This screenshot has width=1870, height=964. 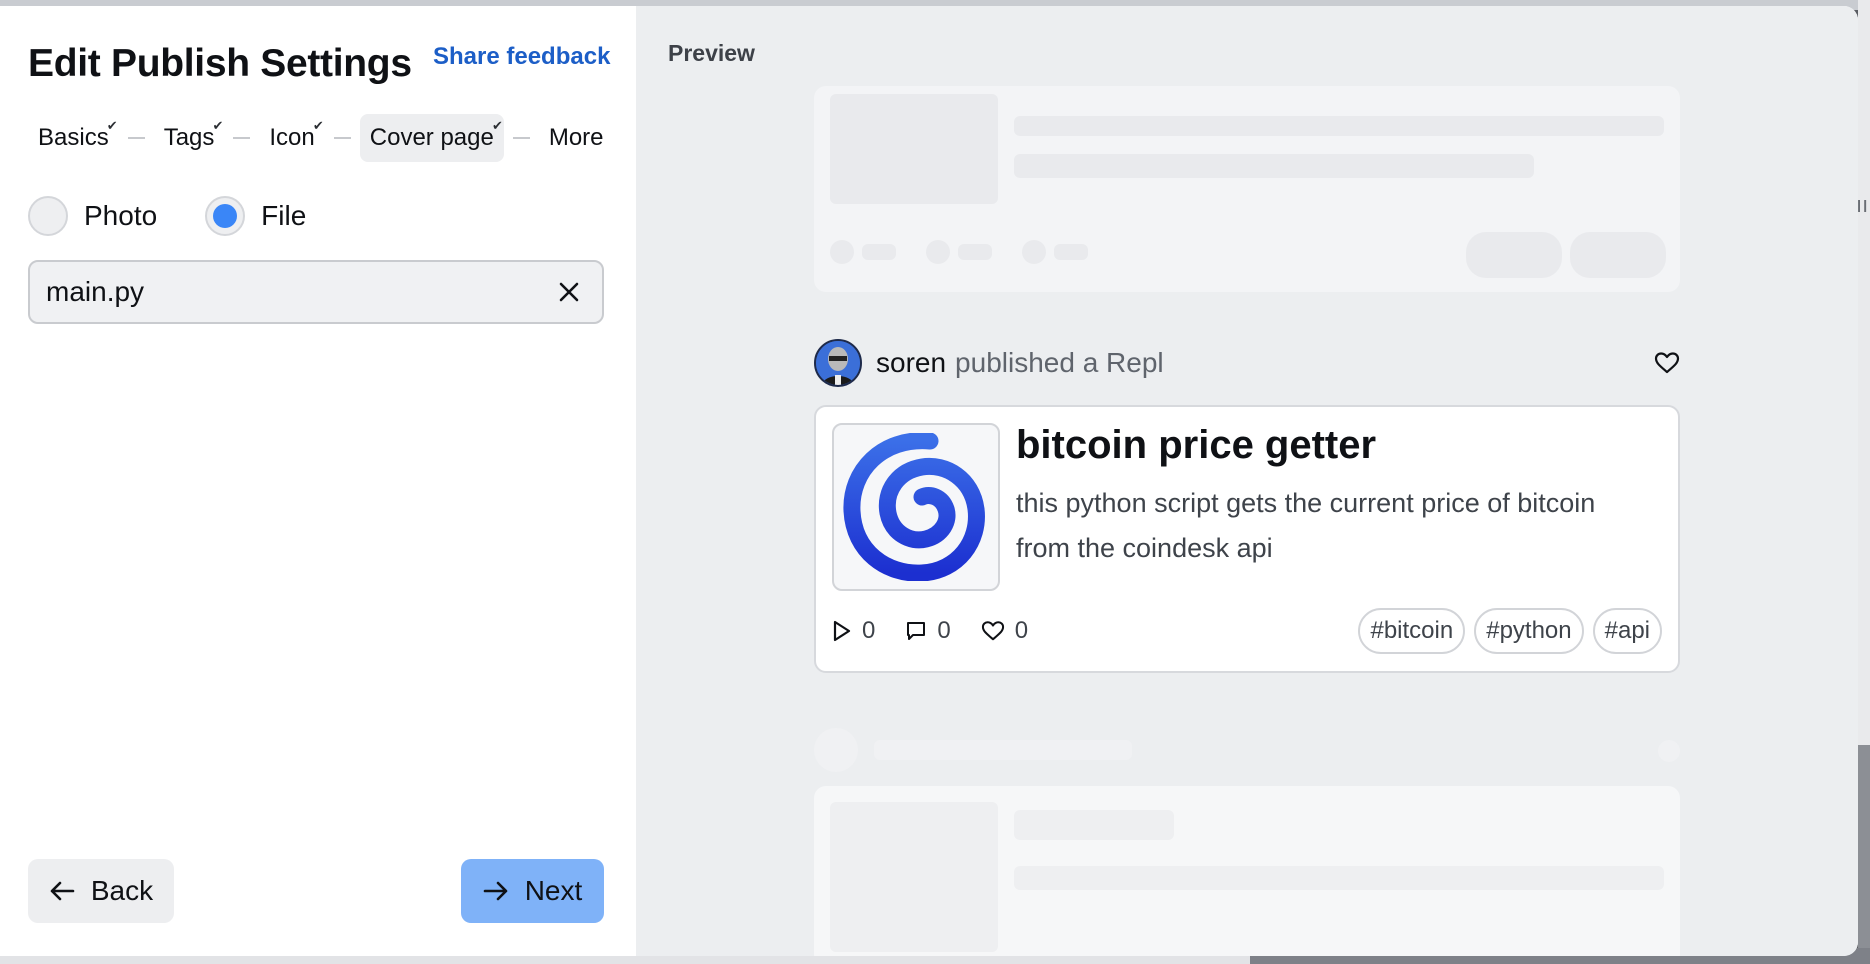 I want to click on cover-image, so click(x=916, y=507).